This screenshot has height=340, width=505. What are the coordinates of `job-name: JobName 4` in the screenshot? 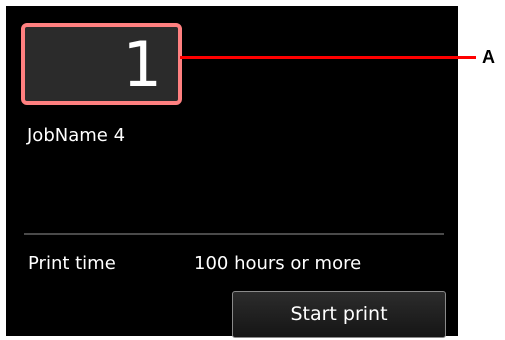 It's located at (76, 135).